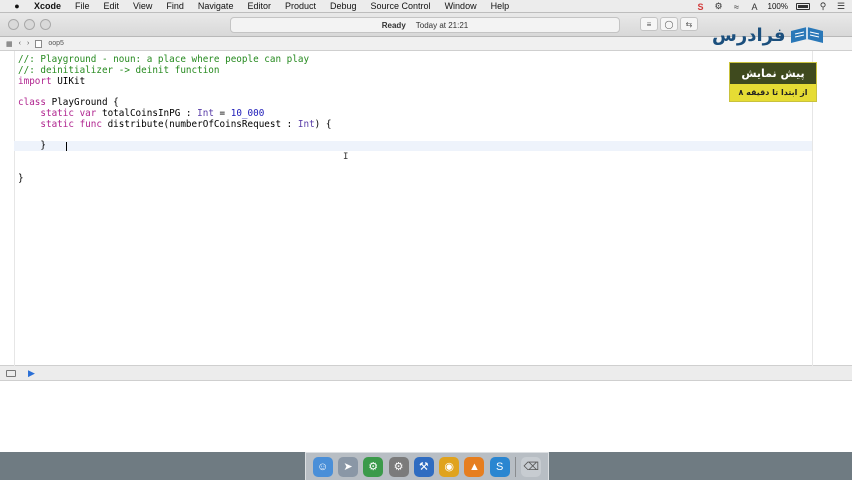 The height and width of the screenshot is (480, 852). Describe the element at coordinates (45, 24) in the screenshot. I see `zoom-window-button` at that location.